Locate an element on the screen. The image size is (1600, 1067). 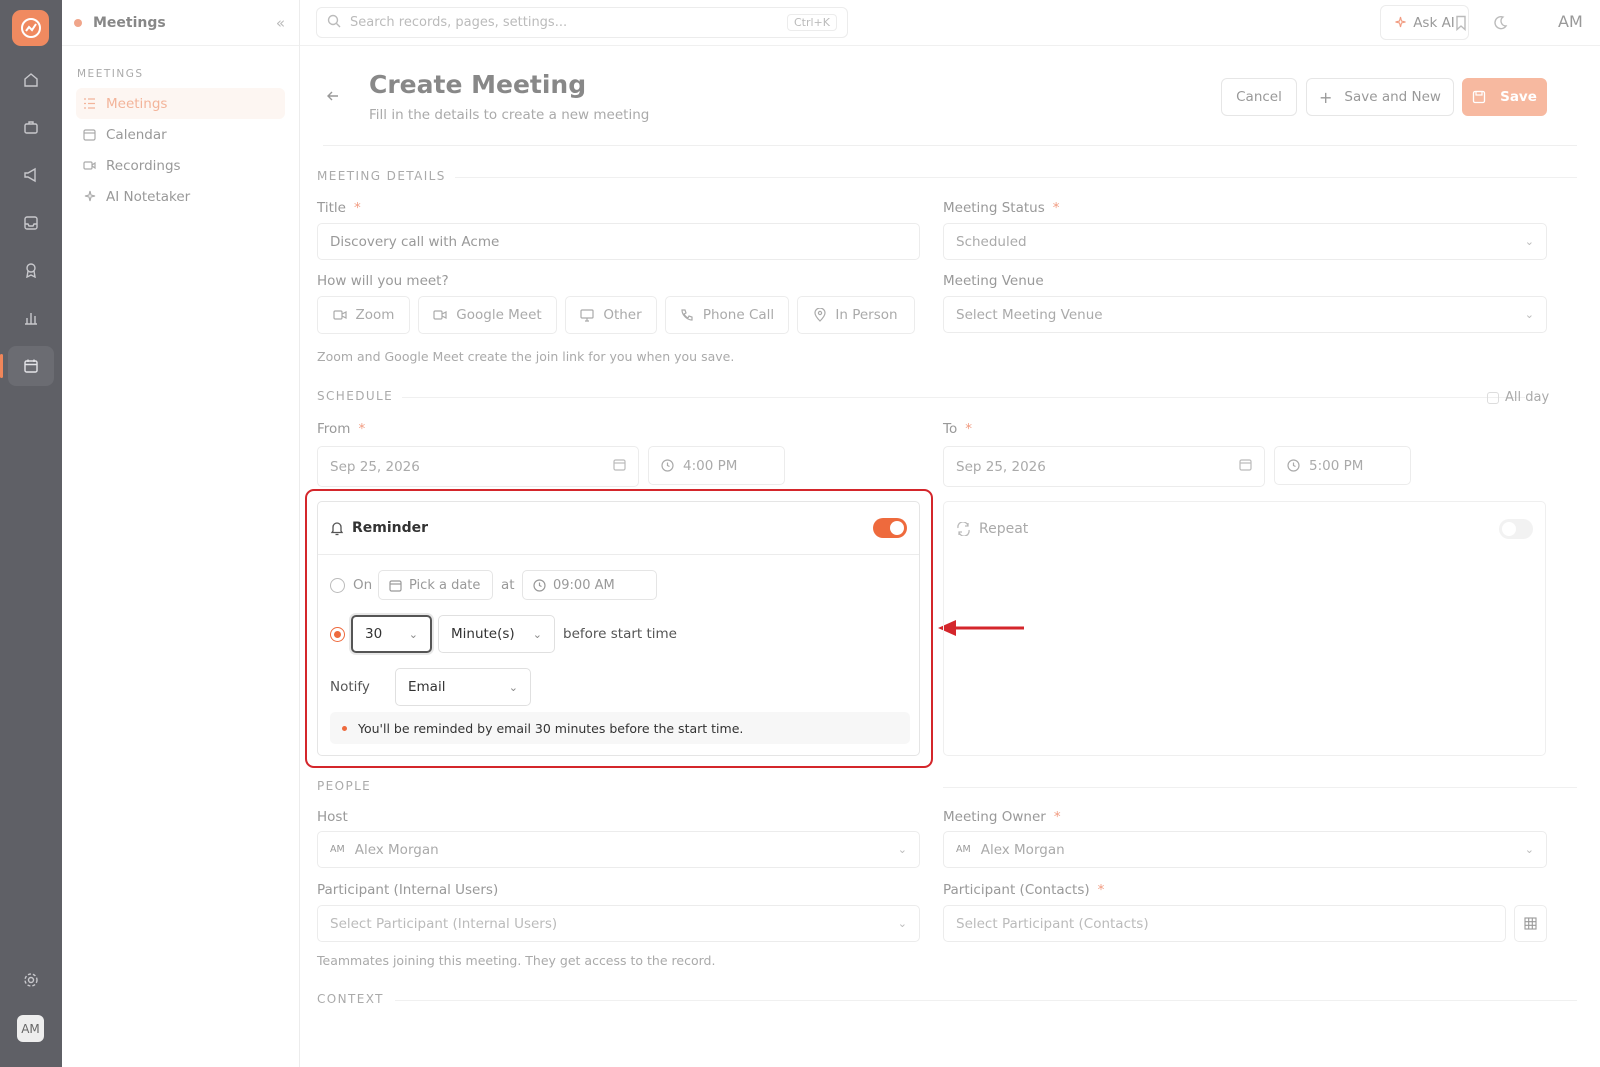
on-label: On is located at coordinates (363, 585).